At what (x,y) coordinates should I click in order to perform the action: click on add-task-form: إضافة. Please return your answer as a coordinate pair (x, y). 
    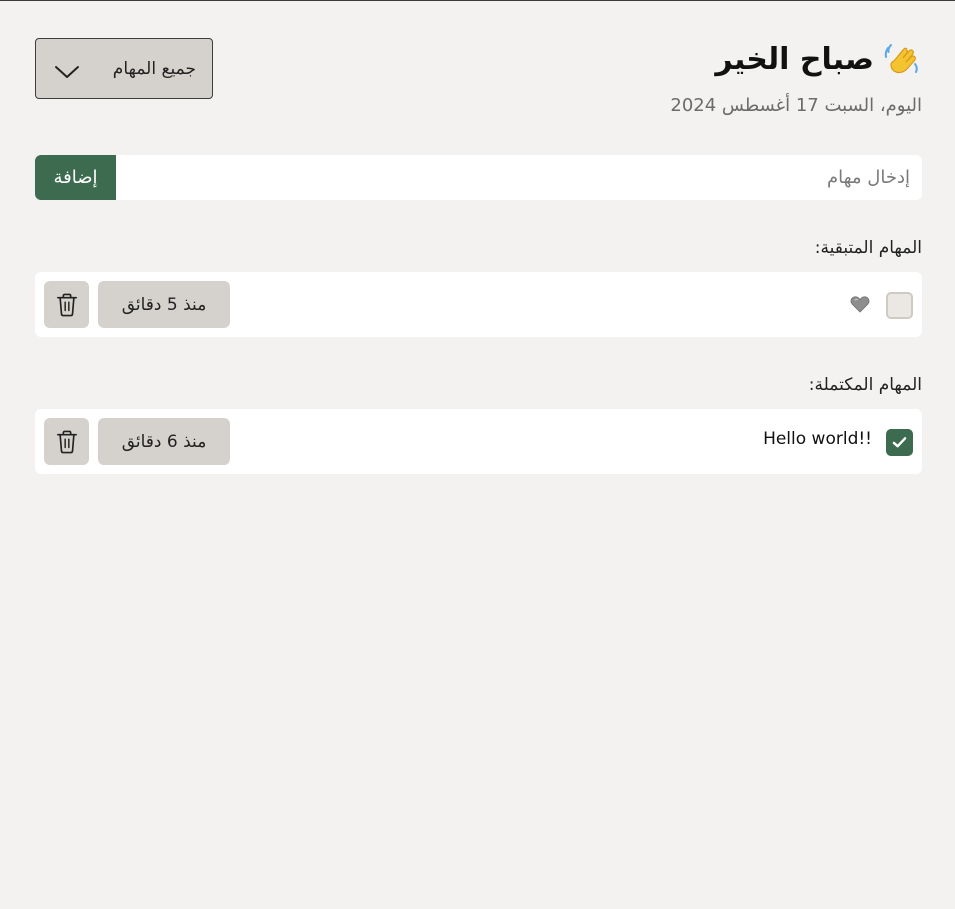
    Looking at the image, I should click on (478, 177).